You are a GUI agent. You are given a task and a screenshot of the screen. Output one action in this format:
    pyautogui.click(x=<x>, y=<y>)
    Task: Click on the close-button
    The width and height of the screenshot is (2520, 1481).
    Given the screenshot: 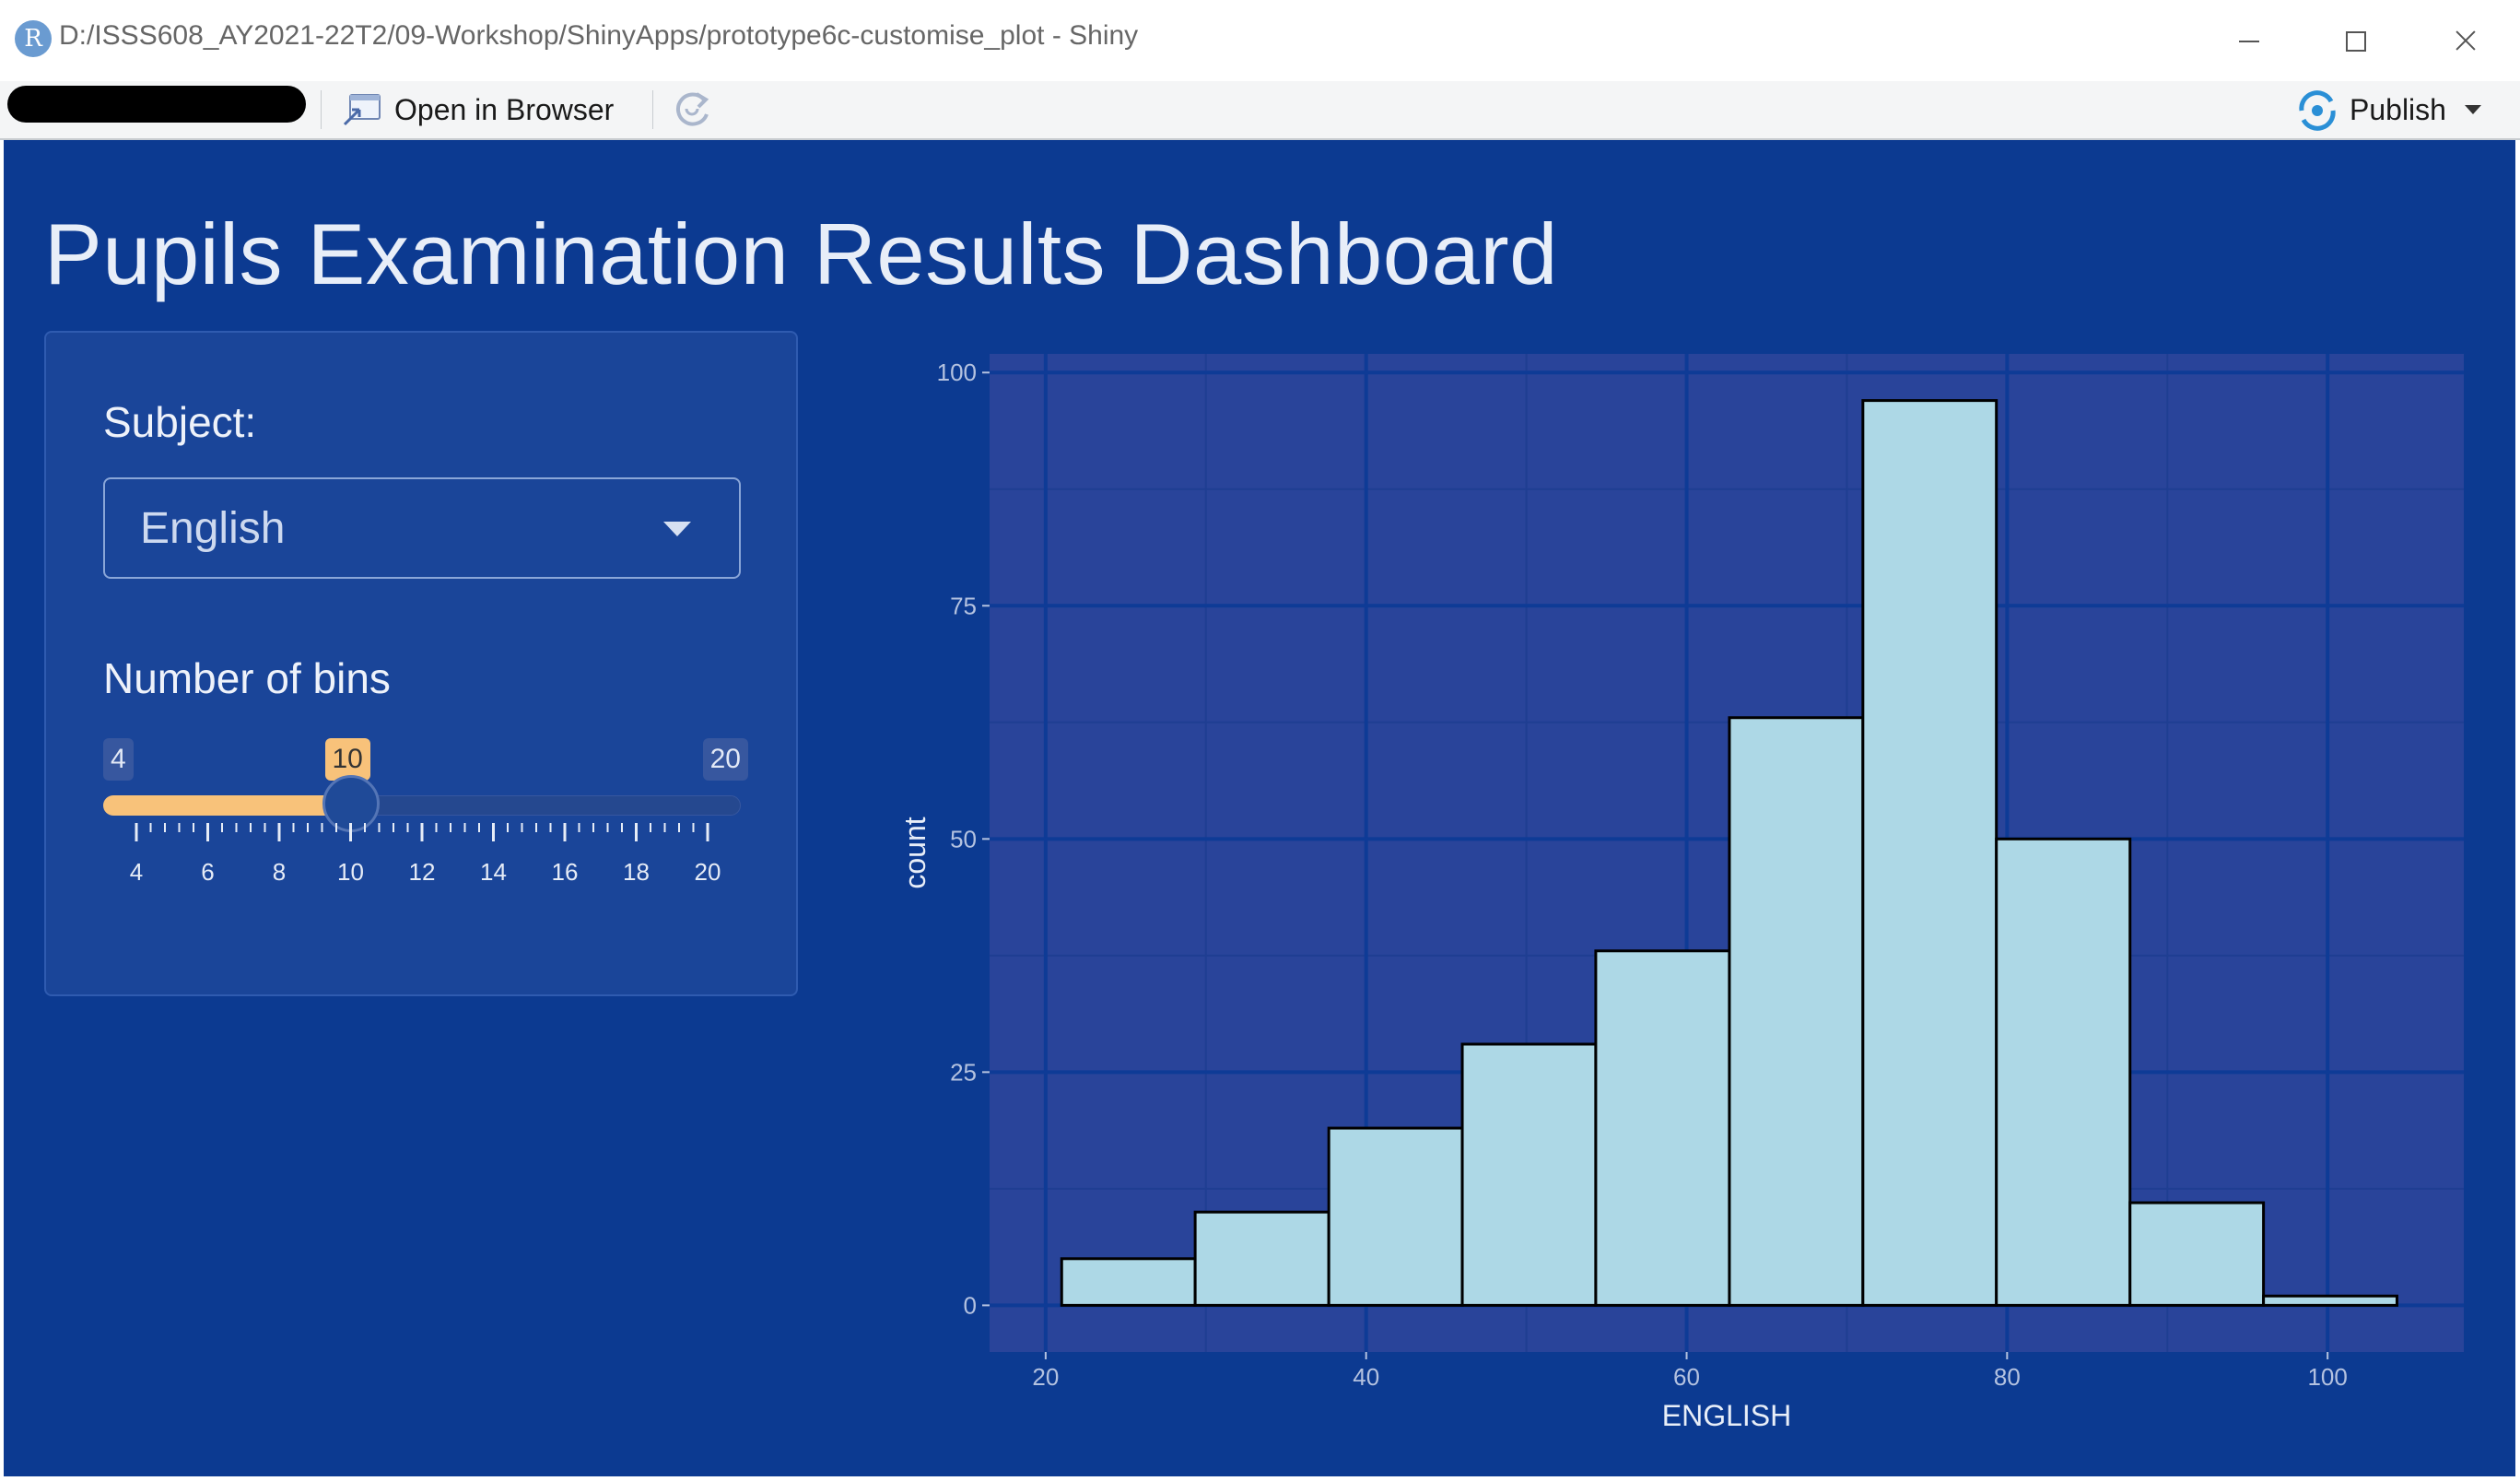 What is the action you would take?
    pyautogui.click(x=2464, y=41)
    